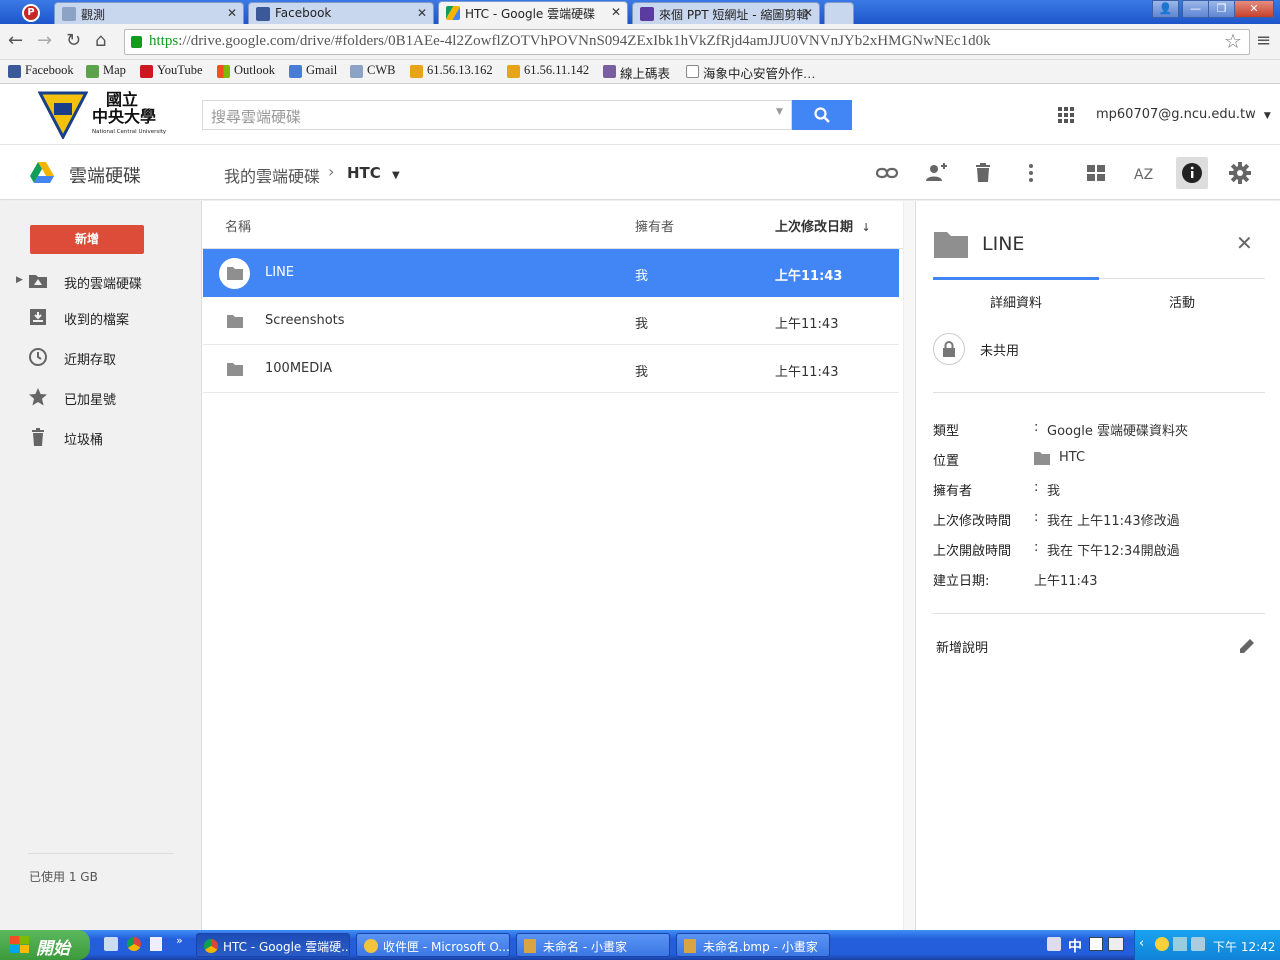 The width and height of the screenshot is (1280, 960). Describe the element at coordinates (823, 225) in the screenshot. I see `column-modified: 上次修改日期 ↓` at that location.